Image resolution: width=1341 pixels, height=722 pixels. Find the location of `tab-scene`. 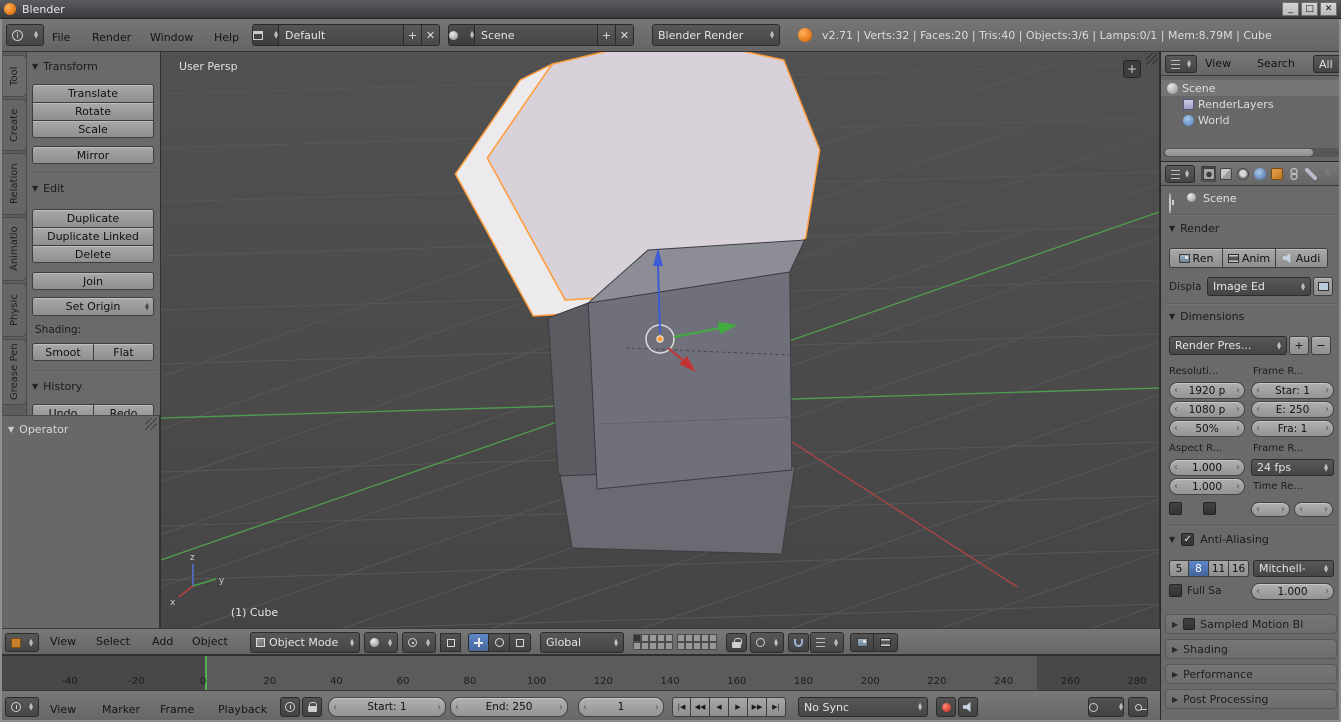

tab-scene is located at coordinates (1242, 174).